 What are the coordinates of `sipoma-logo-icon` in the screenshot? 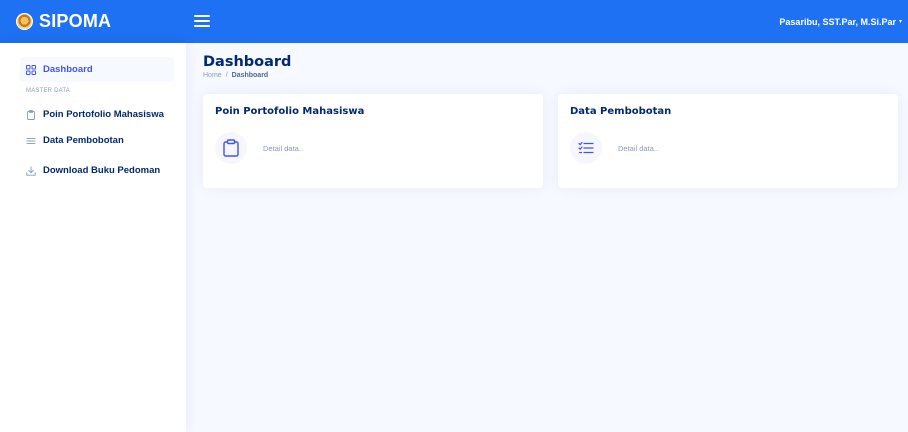 It's located at (24, 21).